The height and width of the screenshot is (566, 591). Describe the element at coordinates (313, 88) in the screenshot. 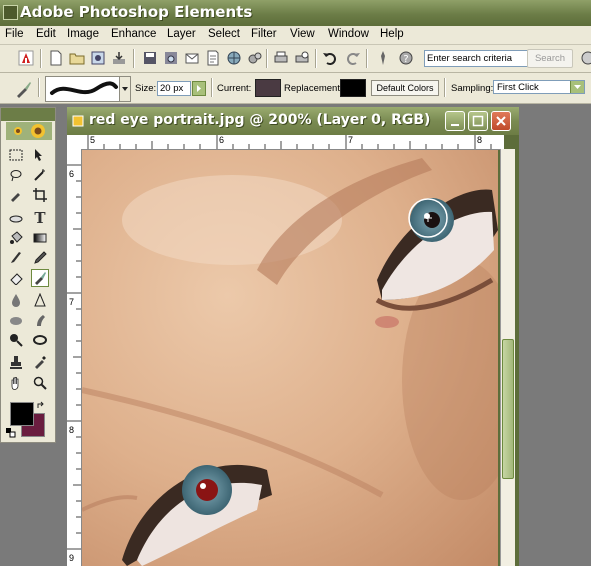

I see `replacement-label: Replacement:` at that location.